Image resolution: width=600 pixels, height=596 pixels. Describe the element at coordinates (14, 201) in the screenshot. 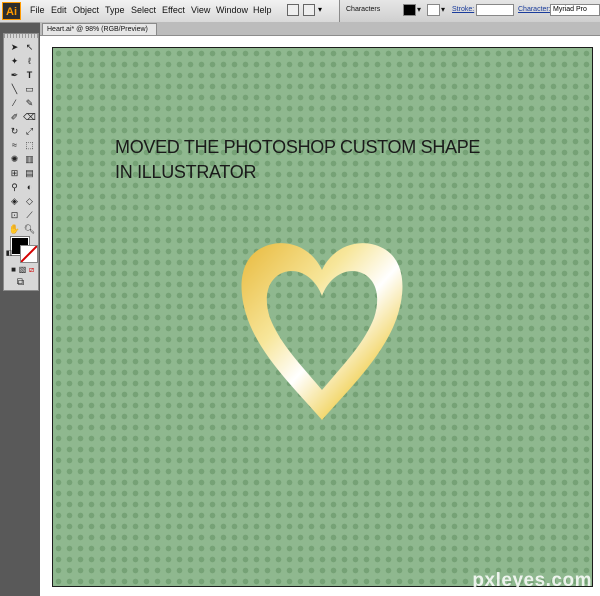

I see `live-paint-tool-icon: ◈` at that location.